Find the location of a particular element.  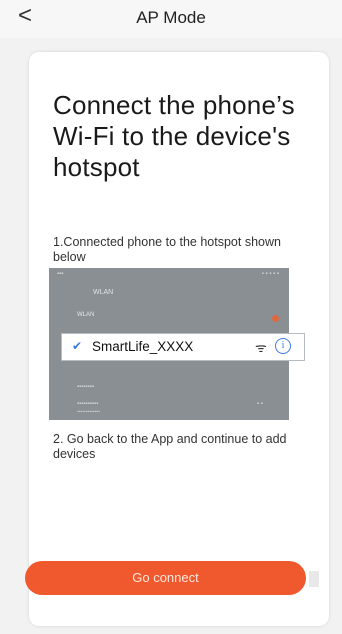

status-bar: ▪▪▪ ▪ ▪ ▪ ▪ ▪ is located at coordinates (169, 275).